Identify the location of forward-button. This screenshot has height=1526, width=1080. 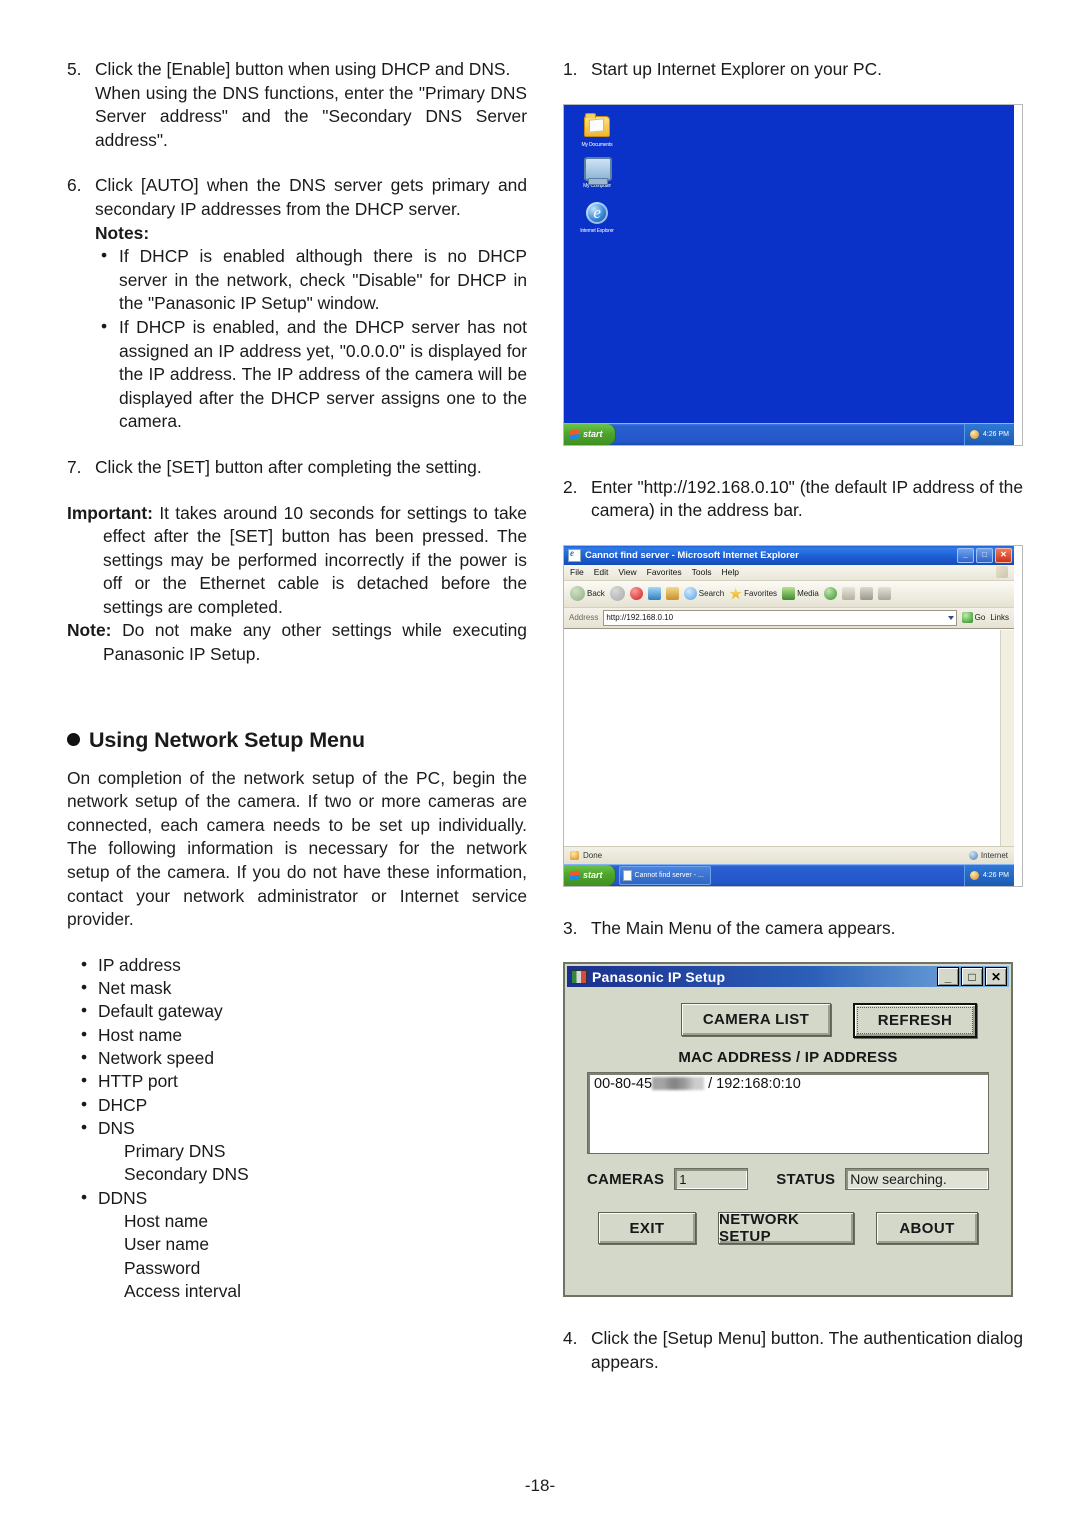
(617, 594).